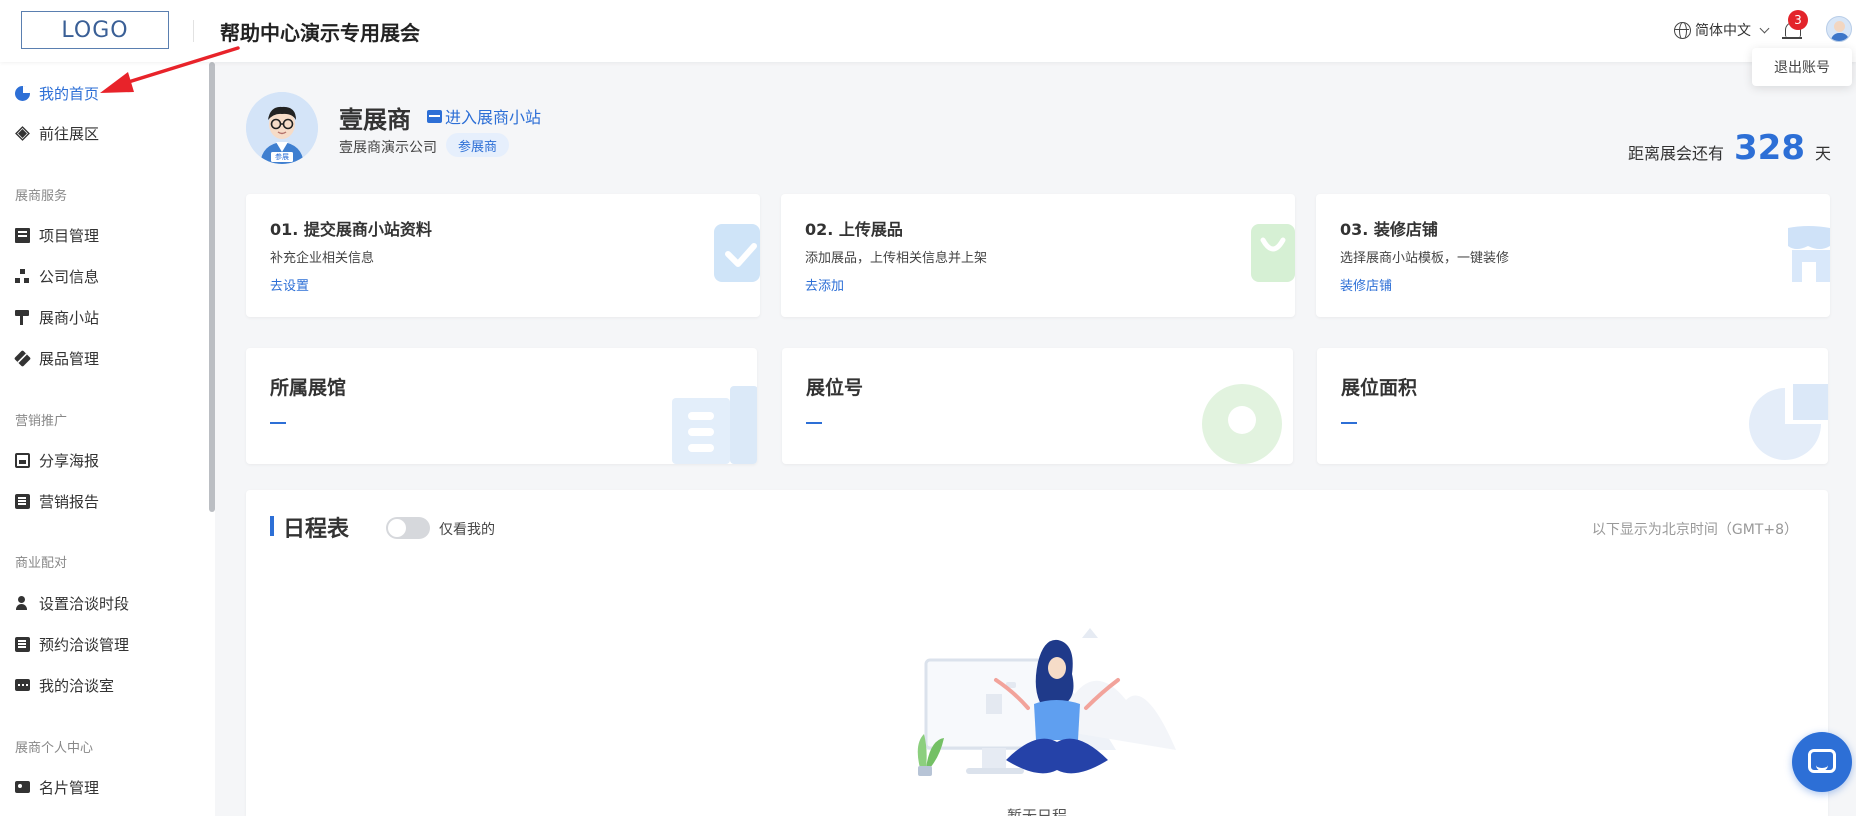  I want to click on go-settings-link: 去设置, so click(289, 284).